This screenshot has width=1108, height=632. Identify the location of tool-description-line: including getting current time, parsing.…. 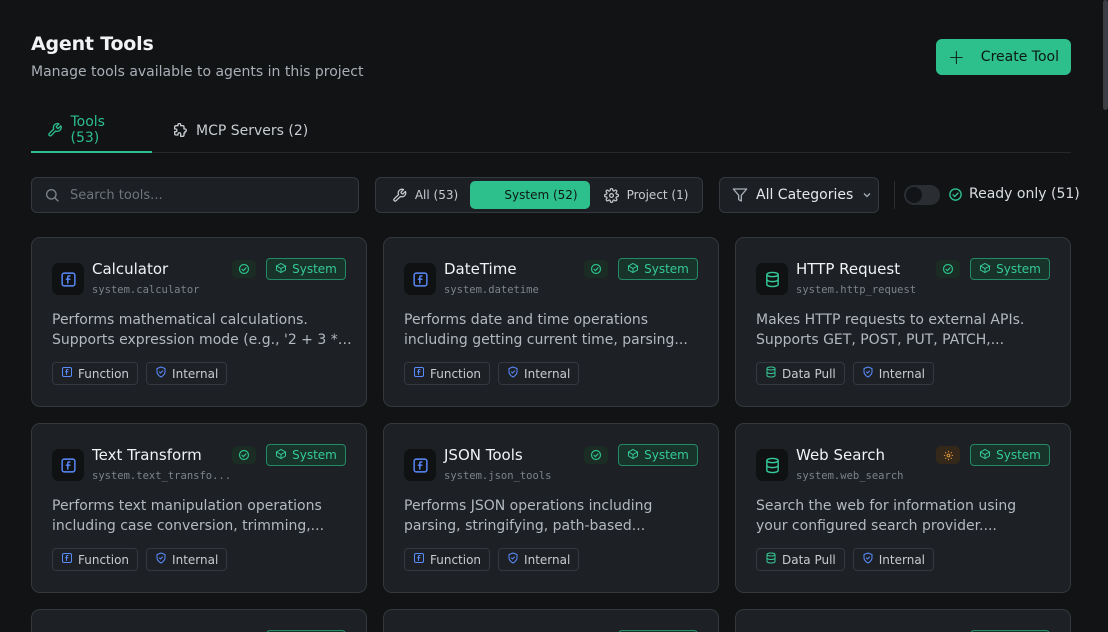
(546, 340).